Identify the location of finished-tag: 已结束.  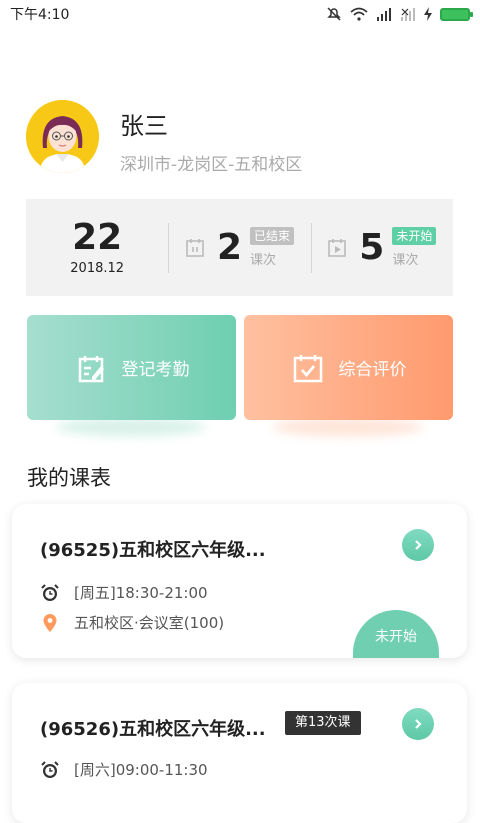
(272, 236).